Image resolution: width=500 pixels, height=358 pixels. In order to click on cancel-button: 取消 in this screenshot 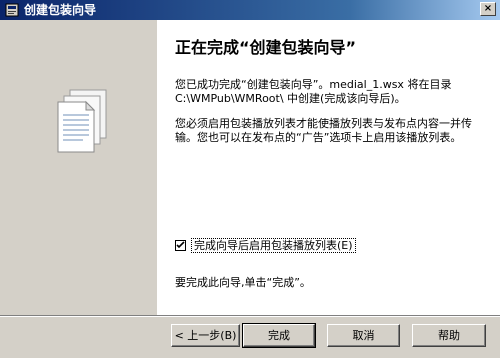, I will do `click(363, 335)`.